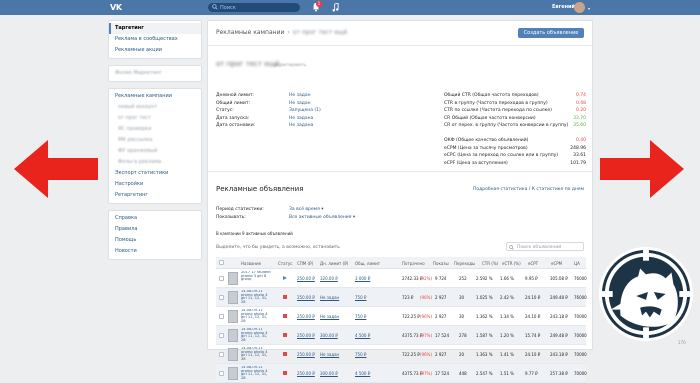 The image size is (700, 383). I want to click on col-total-limit: Общ. лимит, so click(367, 263).